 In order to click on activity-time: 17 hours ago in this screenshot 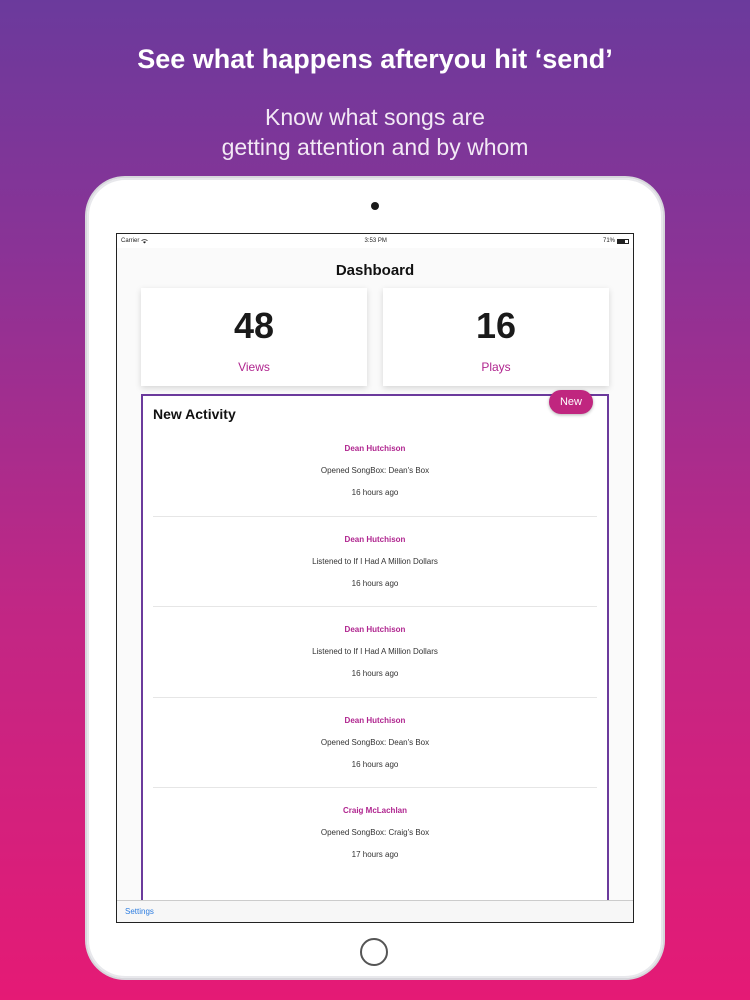, I will do `click(375, 854)`.